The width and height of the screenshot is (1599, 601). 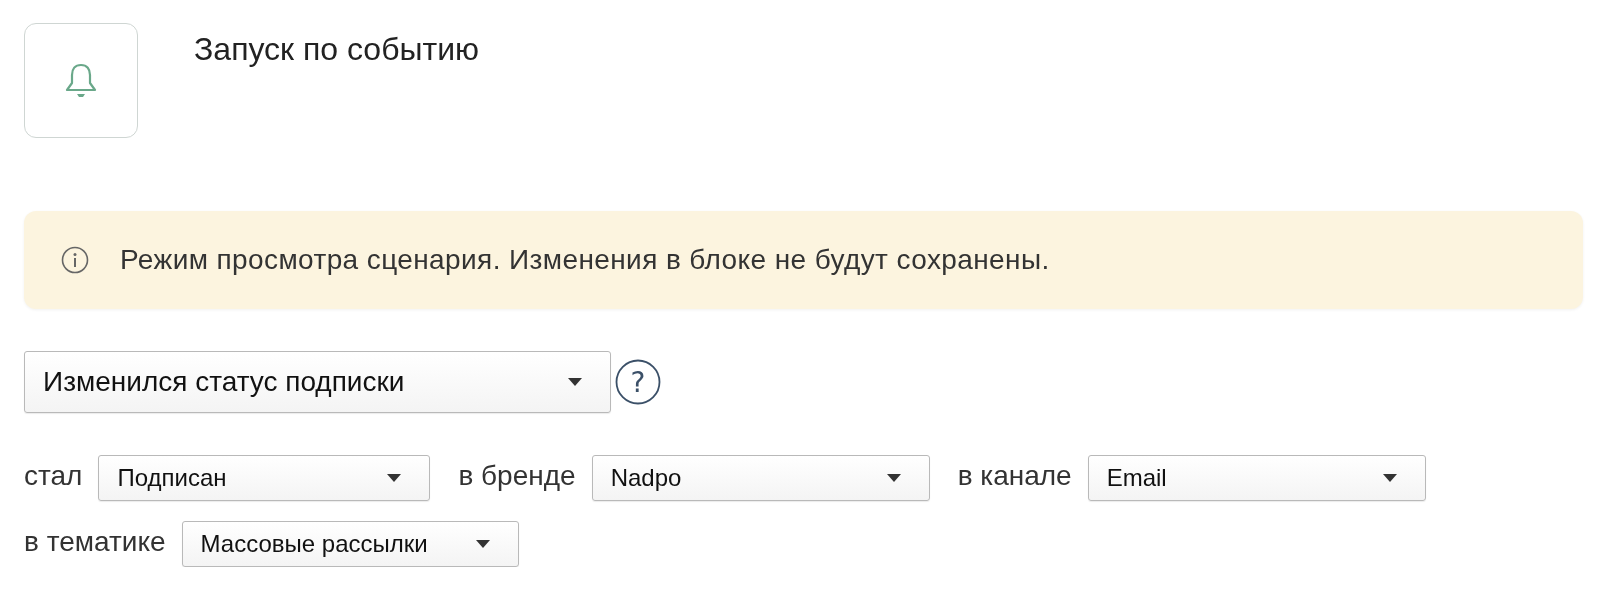 What do you see at coordinates (317, 382) in the screenshot?
I see `dropdown-select: Изменился статус подписки` at bounding box center [317, 382].